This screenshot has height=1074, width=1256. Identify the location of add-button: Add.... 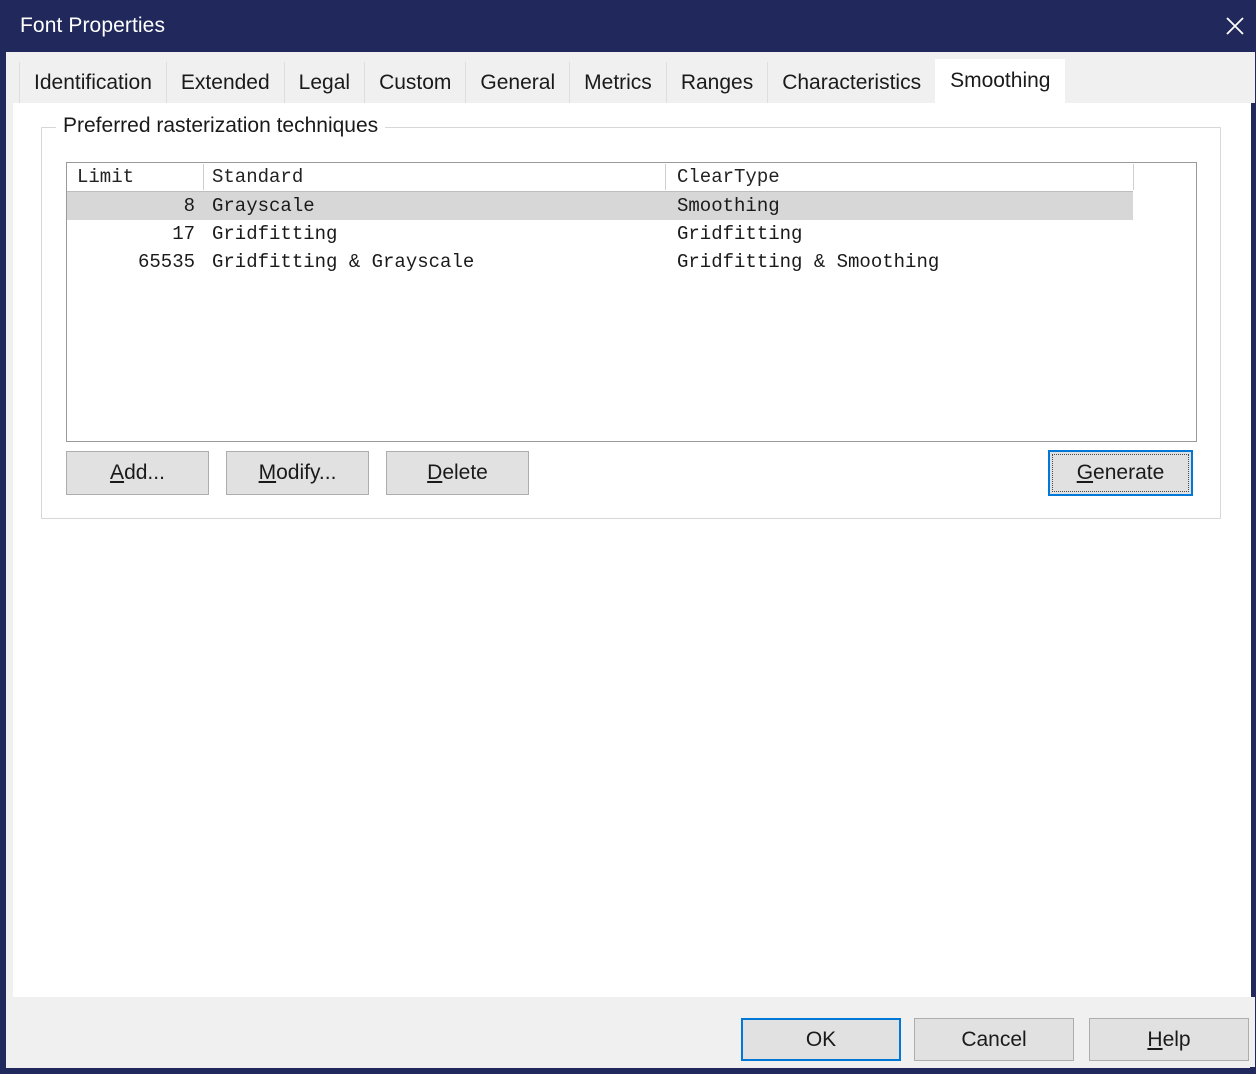
(137, 473).